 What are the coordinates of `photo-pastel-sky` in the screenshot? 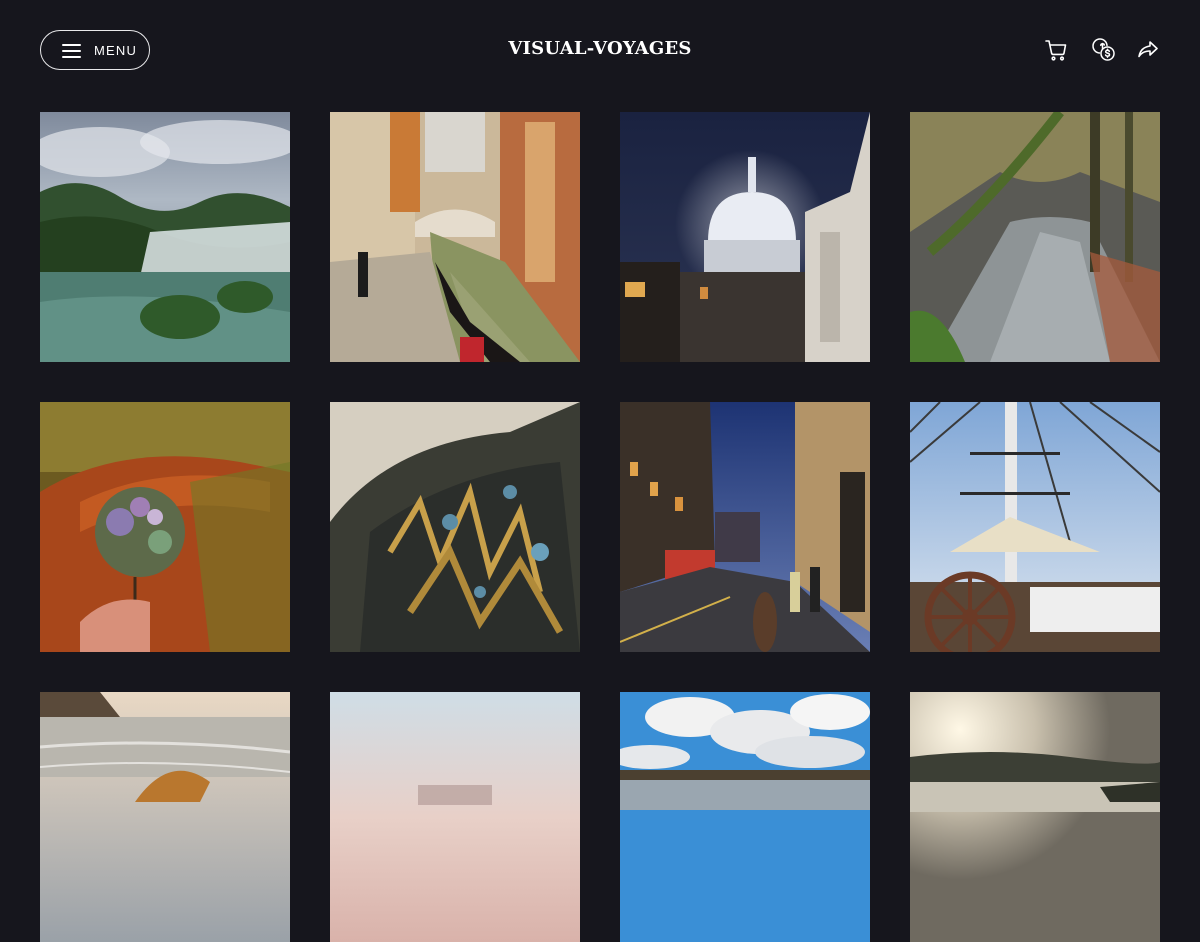 It's located at (455, 817).